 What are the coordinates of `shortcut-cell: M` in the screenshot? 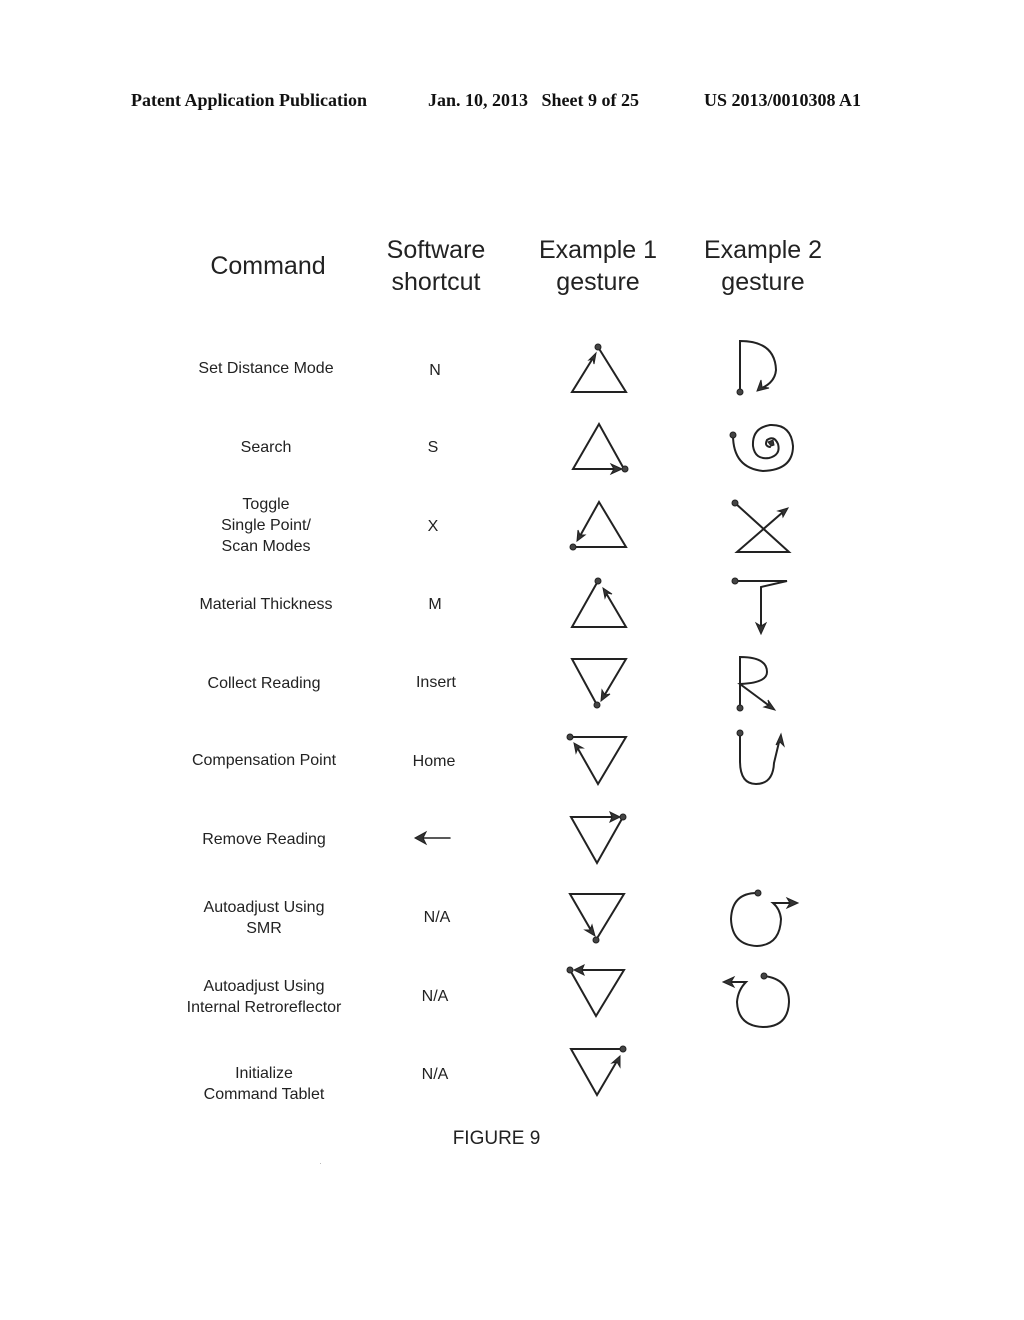 It's located at (435, 604).